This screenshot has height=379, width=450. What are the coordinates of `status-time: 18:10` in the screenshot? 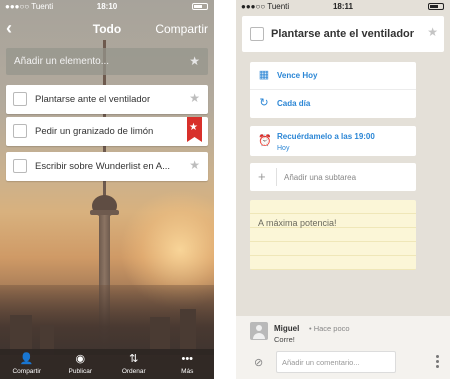 It's located at (107, 6).